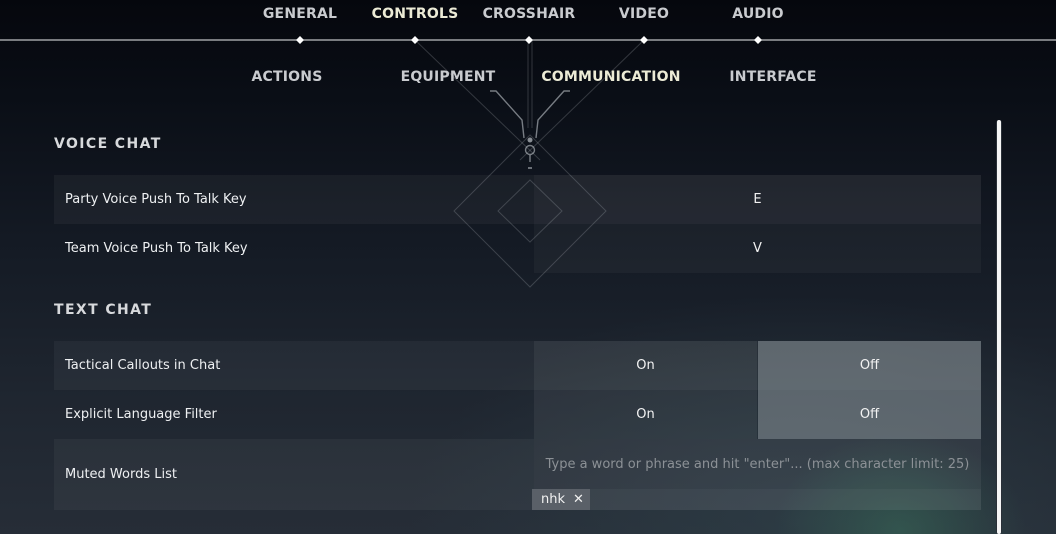 This screenshot has height=534, width=1056. What do you see at coordinates (448, 79) in the screenshot?
I see `subtab-equipment: EQUIPMENT` at bounding box center [448, 79].